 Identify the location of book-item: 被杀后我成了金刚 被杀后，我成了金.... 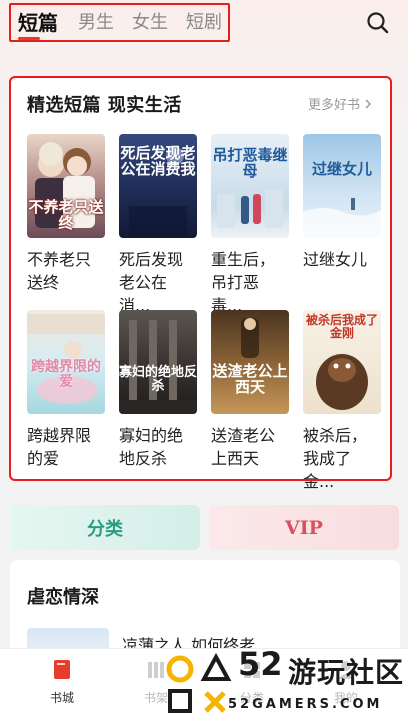
(342, 401).